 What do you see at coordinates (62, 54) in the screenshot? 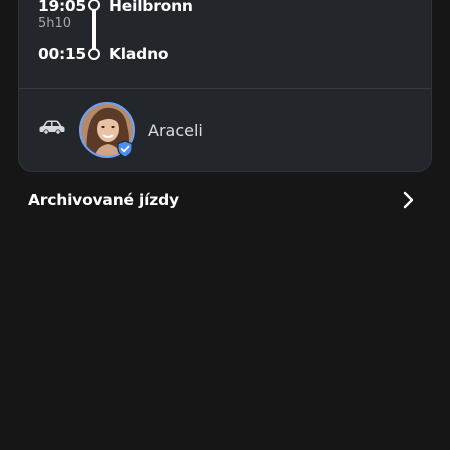
I see `arrival-time: 00:15` at bounding box center [62, 54].